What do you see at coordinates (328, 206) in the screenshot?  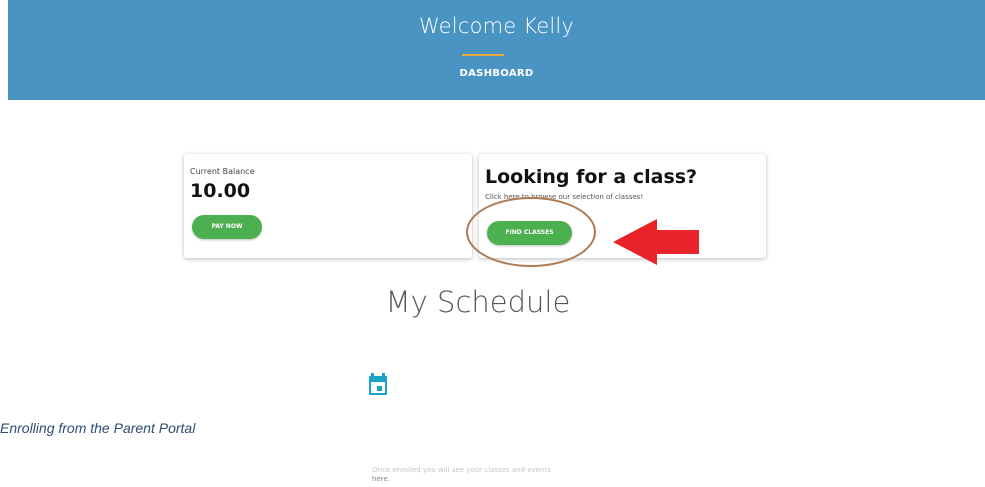 I see `balance-card: Current Balance 10.00 PAY NOW` at bounding box center [328, 206].